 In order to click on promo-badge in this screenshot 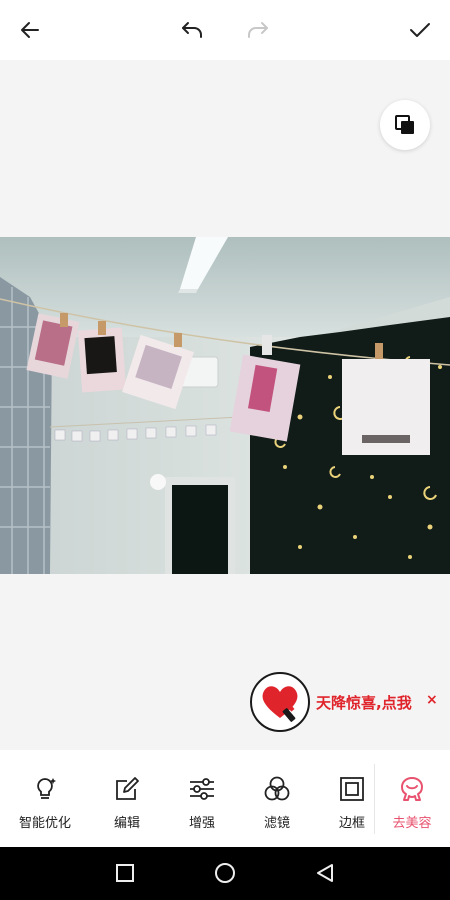, I will do `click(280, 702)`.